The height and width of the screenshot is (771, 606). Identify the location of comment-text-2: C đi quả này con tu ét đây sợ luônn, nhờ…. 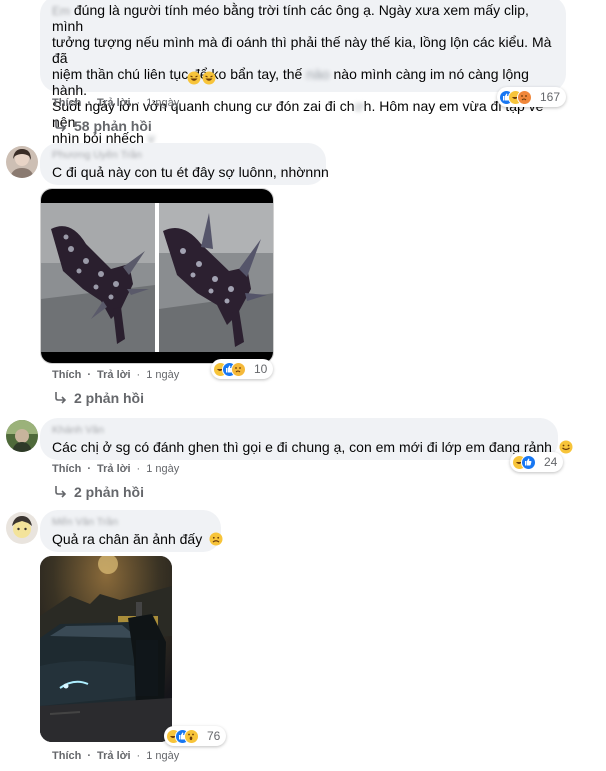
(190, 172).